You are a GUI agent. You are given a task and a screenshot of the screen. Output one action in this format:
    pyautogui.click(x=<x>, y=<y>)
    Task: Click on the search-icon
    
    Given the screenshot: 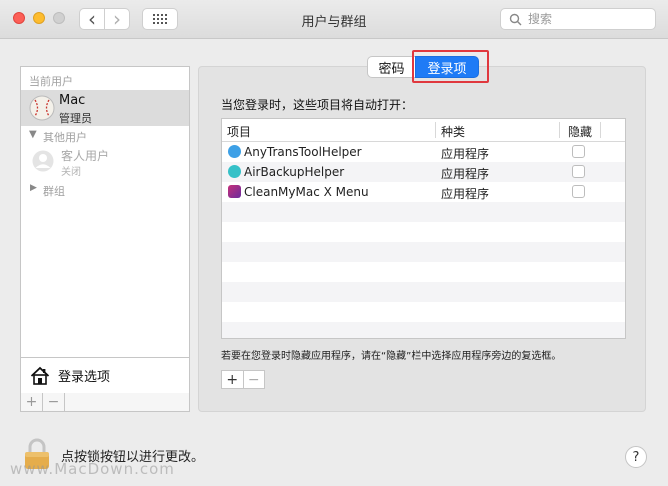 What is the action you would take?
    pyautogui.click(x=515, y=19)
    